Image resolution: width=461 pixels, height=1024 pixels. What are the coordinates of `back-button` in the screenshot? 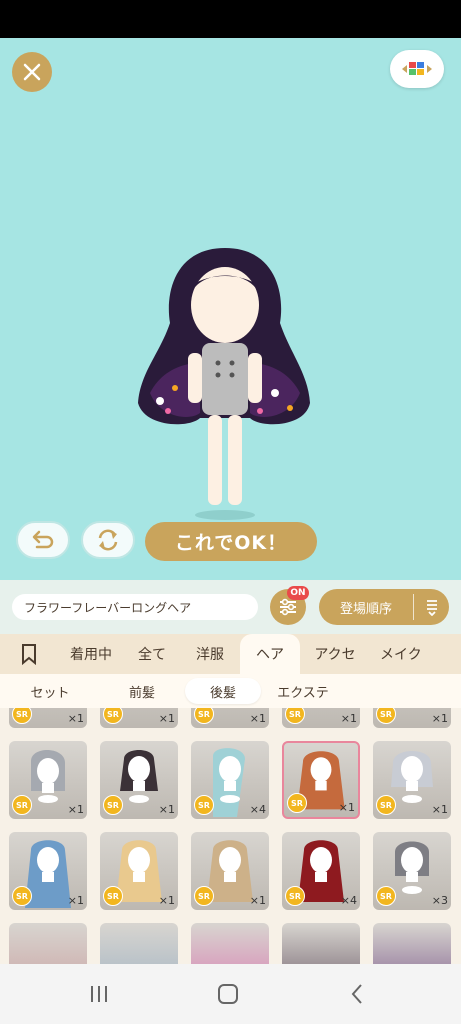 It's located at (357, 994).